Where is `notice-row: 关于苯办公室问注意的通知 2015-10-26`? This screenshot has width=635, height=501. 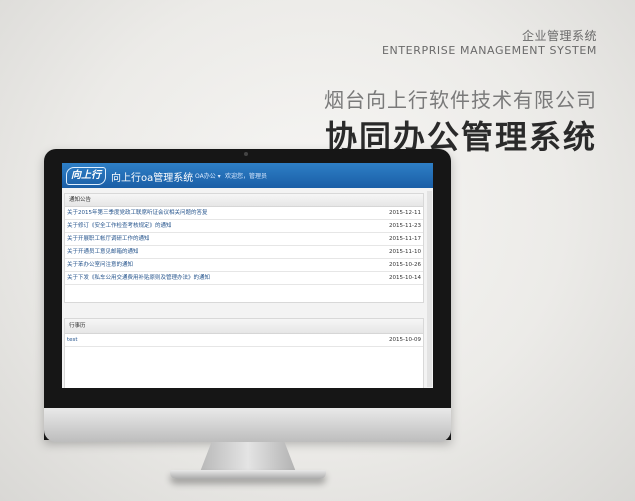
notice-row: 关于苯办公室问注意的通知 2015-10-26 is located at coordinates (244, 265).